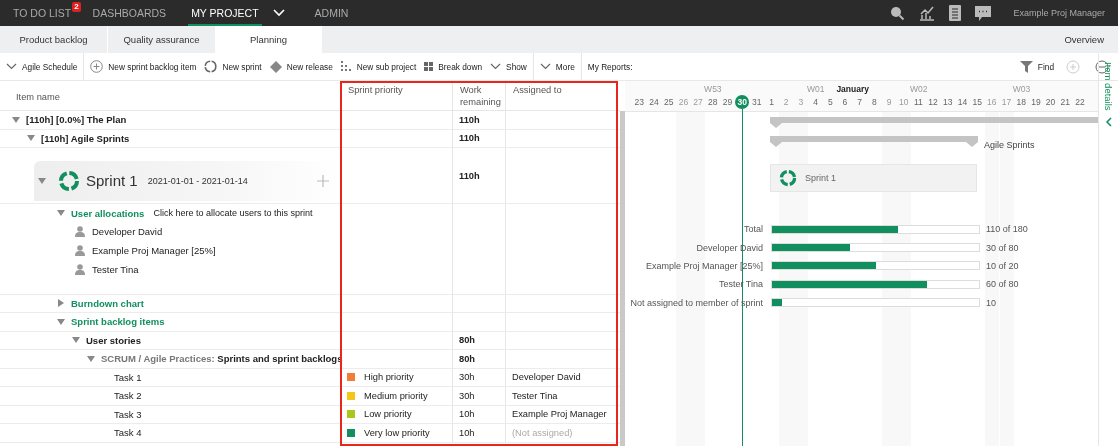  I want to click on day-label: 8, so click(874, 102).